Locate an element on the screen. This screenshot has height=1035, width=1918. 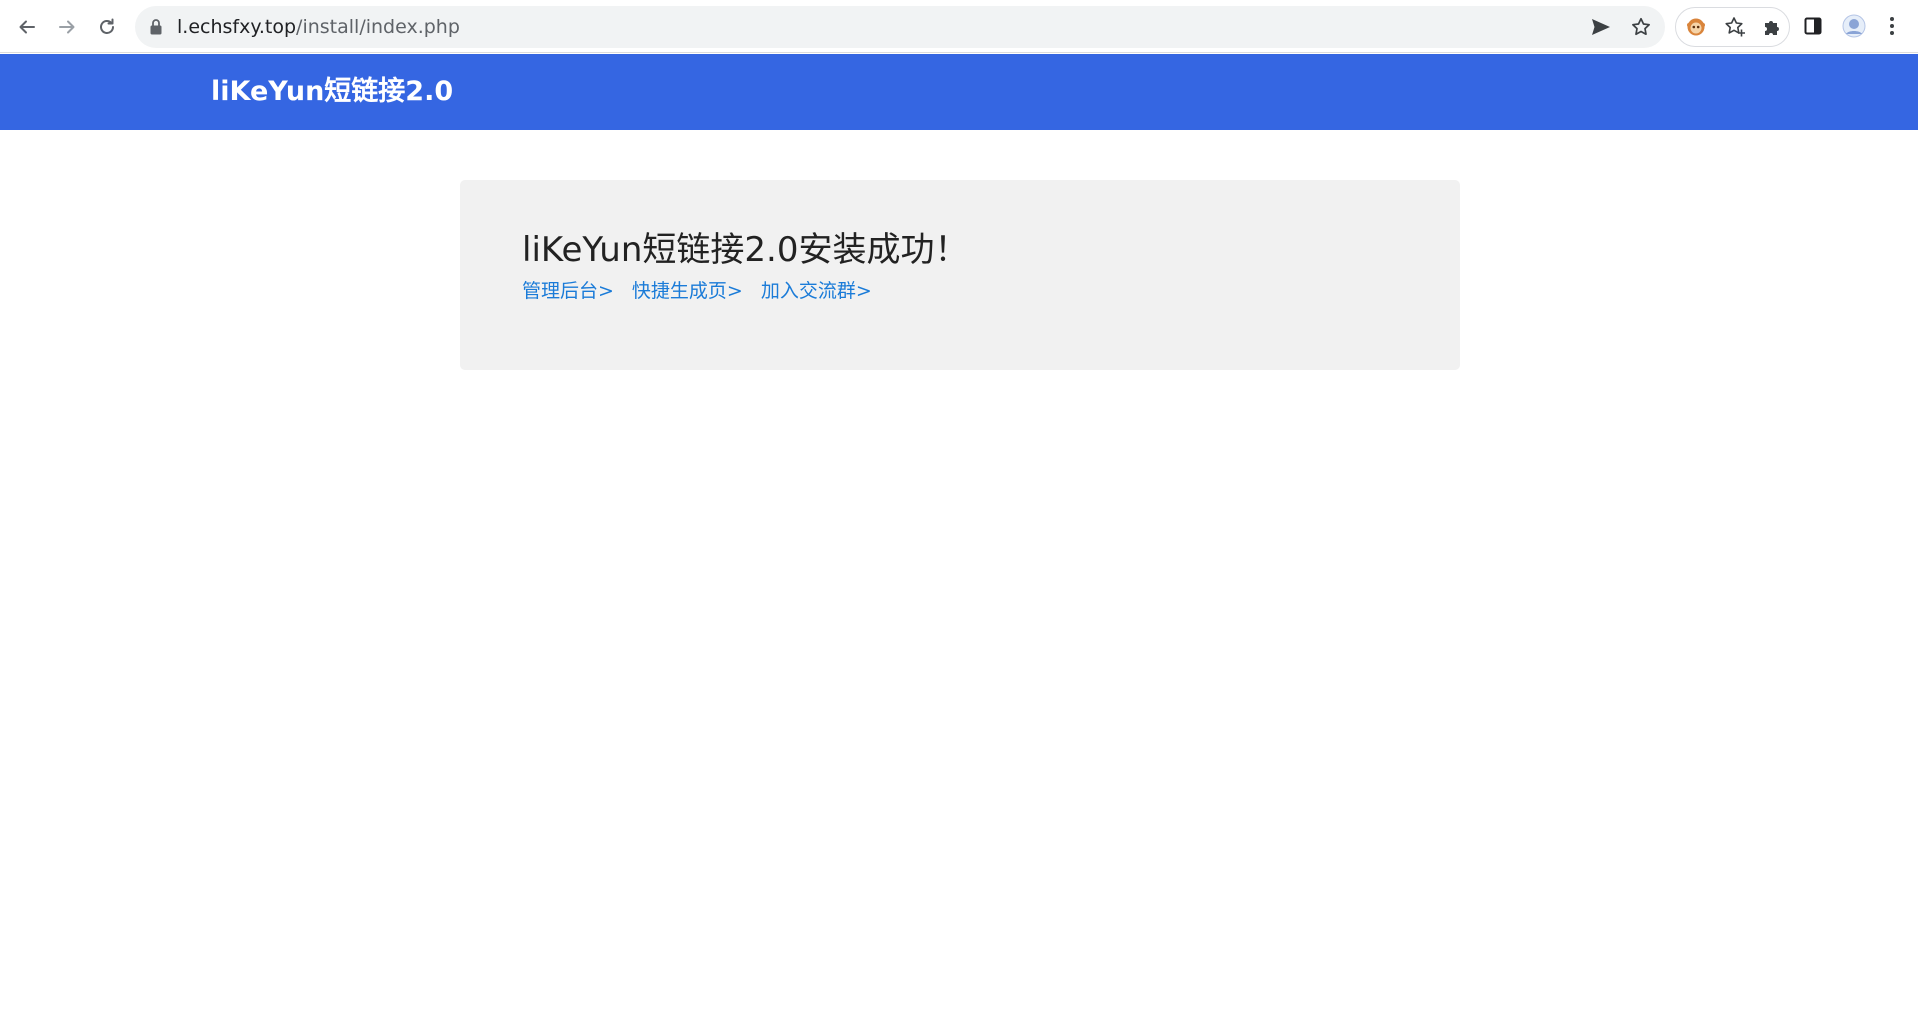
reload-icon is located at coordinates (107, 26).